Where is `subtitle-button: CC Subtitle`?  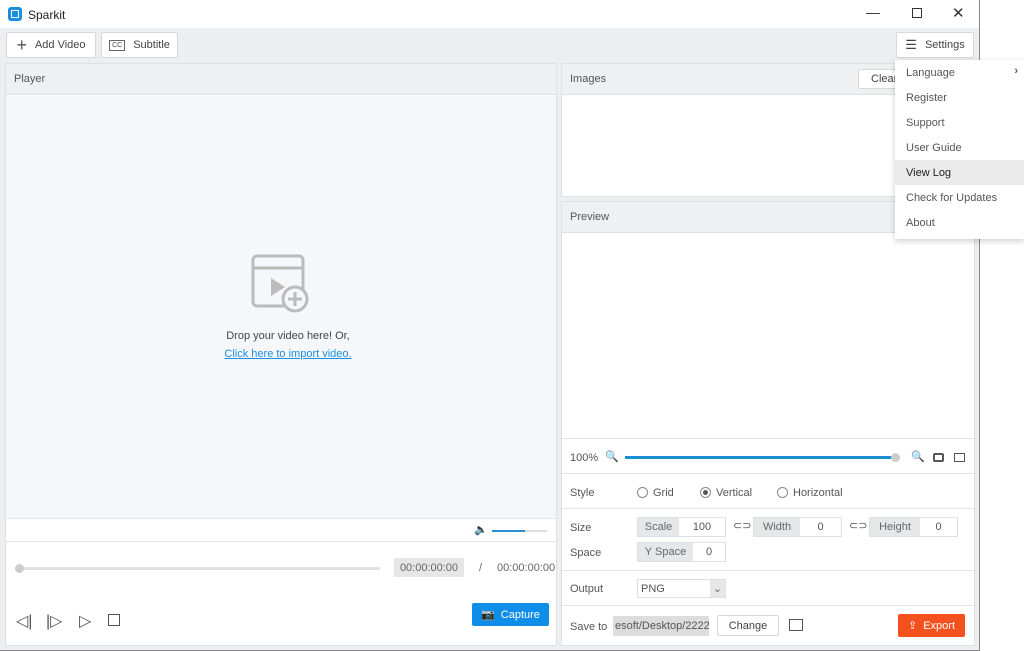
subtitle-button: CC Subtitle is located at coordinates (139, 45).